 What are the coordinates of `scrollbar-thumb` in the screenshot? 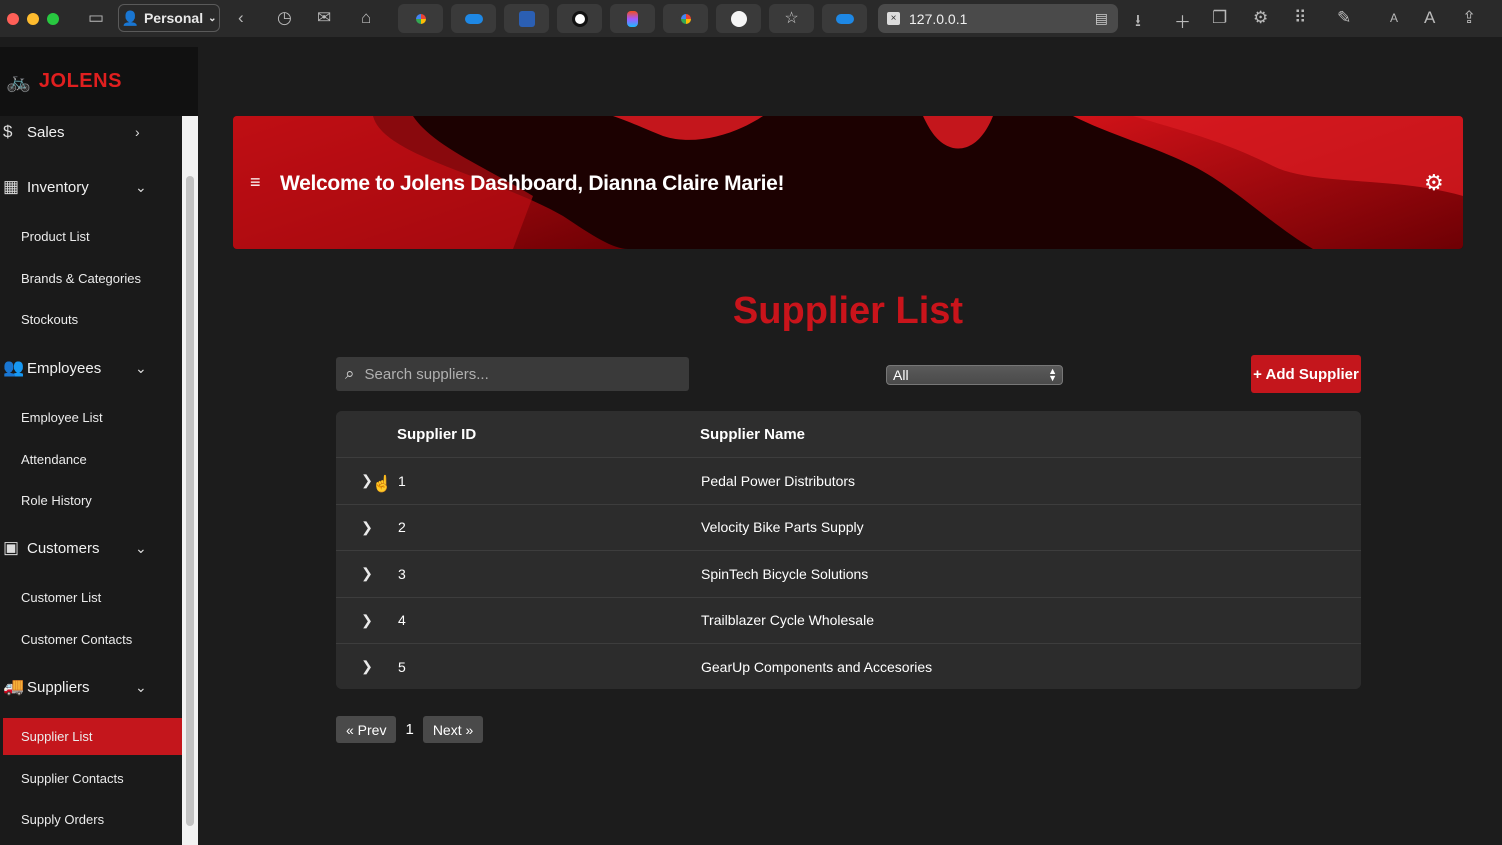 It's located at (190, 501).